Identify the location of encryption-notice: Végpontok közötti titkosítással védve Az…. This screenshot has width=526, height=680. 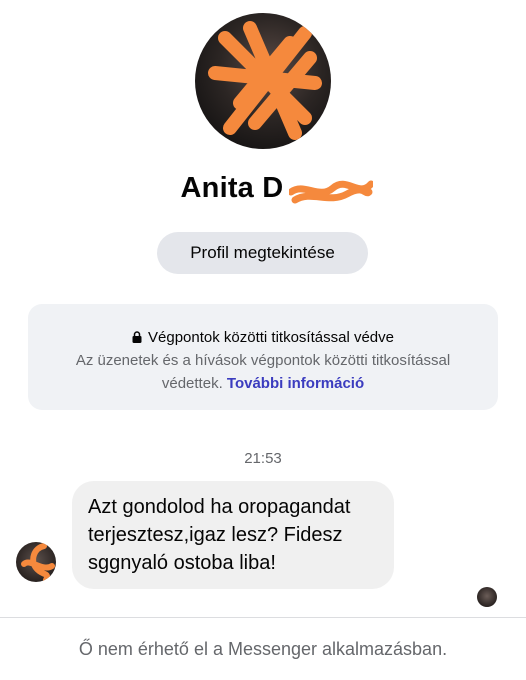
(263, 357).